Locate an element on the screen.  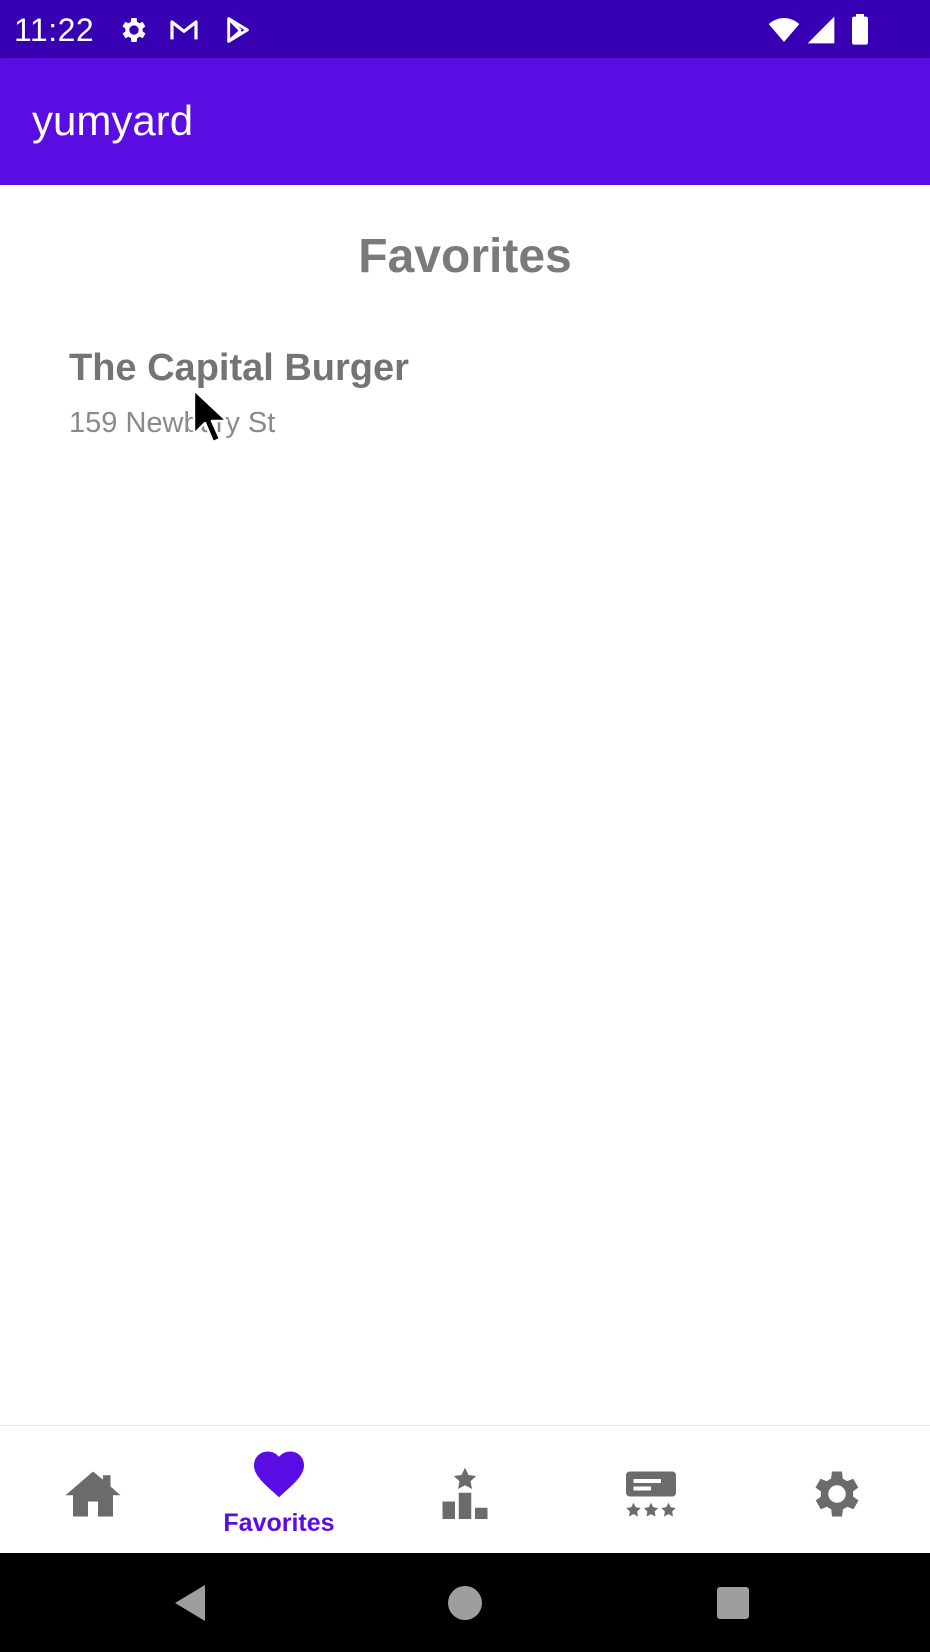
status-time: 11:22 is located at coordinates (54, 30).